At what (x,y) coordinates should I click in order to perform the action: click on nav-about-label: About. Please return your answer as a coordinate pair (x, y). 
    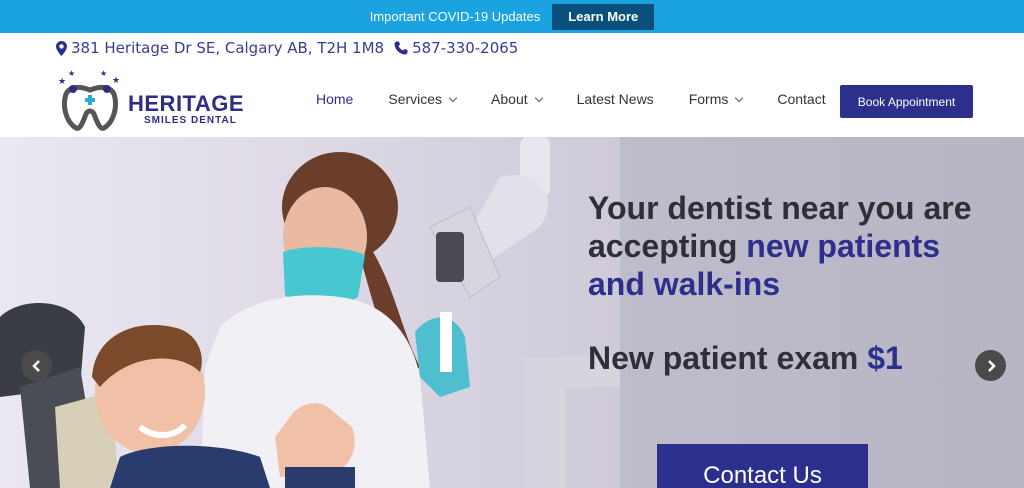
    Looking at the image, I should click on (509, 99).